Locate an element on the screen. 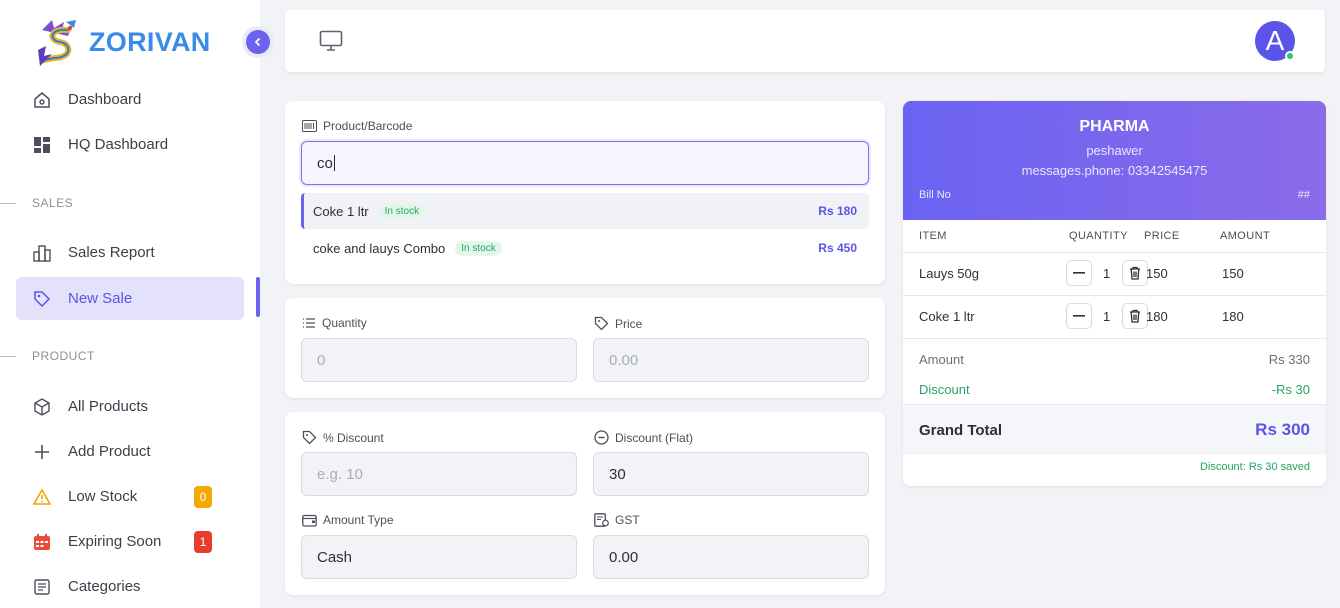 This screenshot has height=608, width=1340. bill-row-amount: 150 is located at coordinates (1233, 273).